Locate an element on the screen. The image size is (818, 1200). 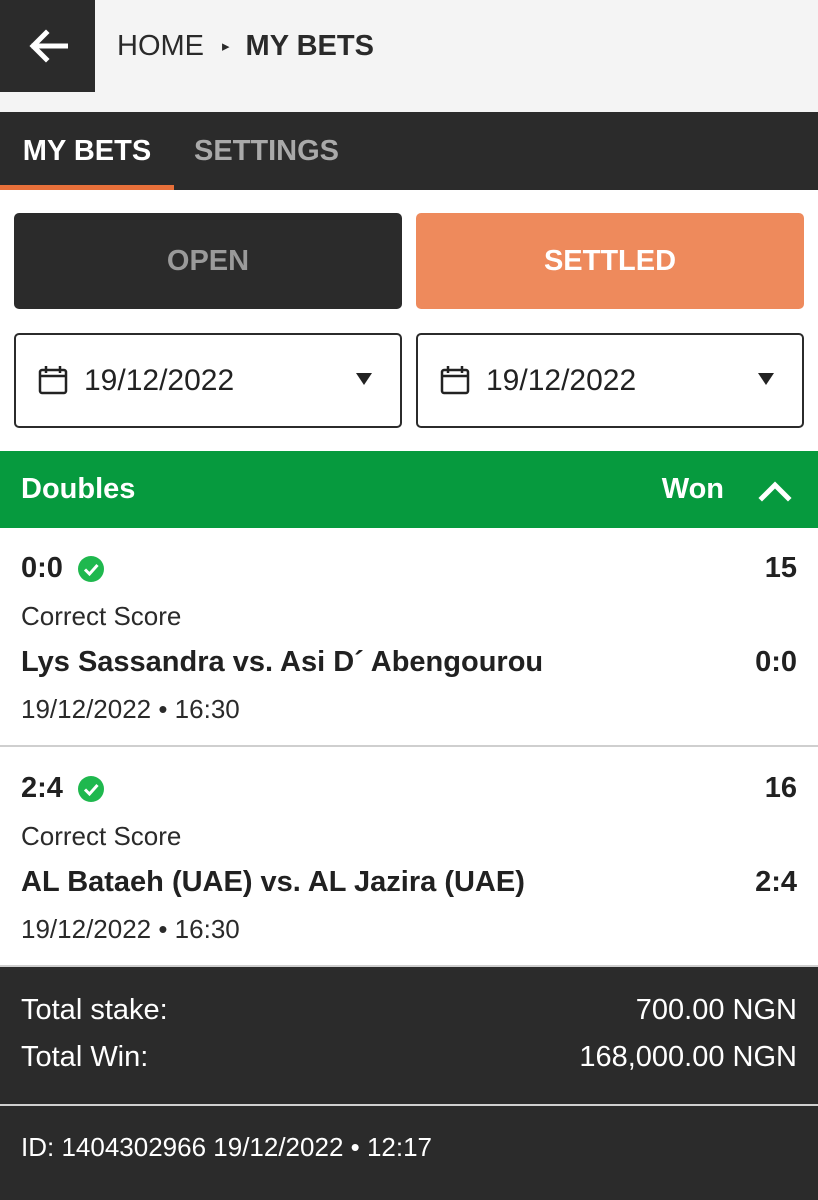
chevron-up-icon is located at coordinates (775, 490).